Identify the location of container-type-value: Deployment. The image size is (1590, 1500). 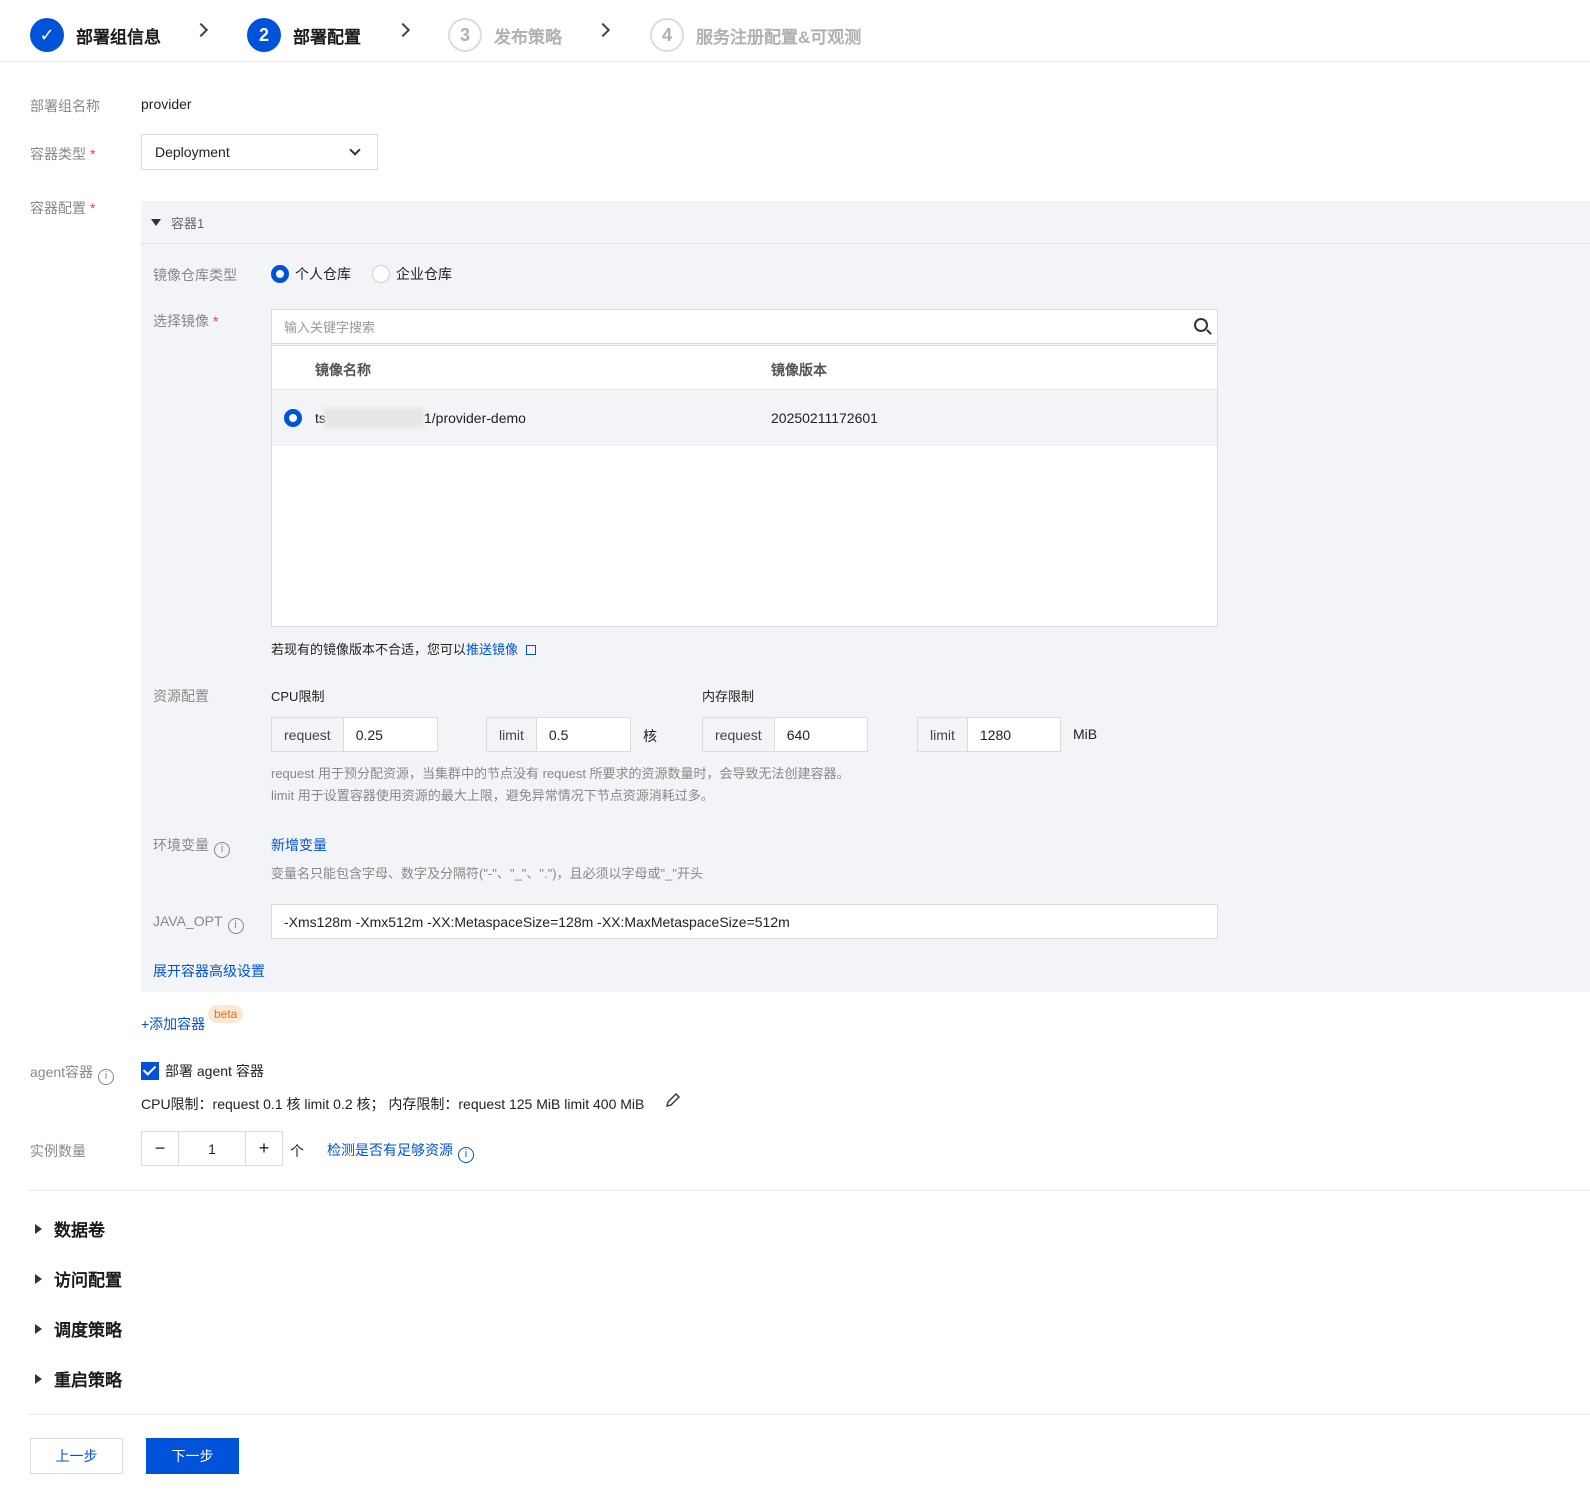
(192, 152).